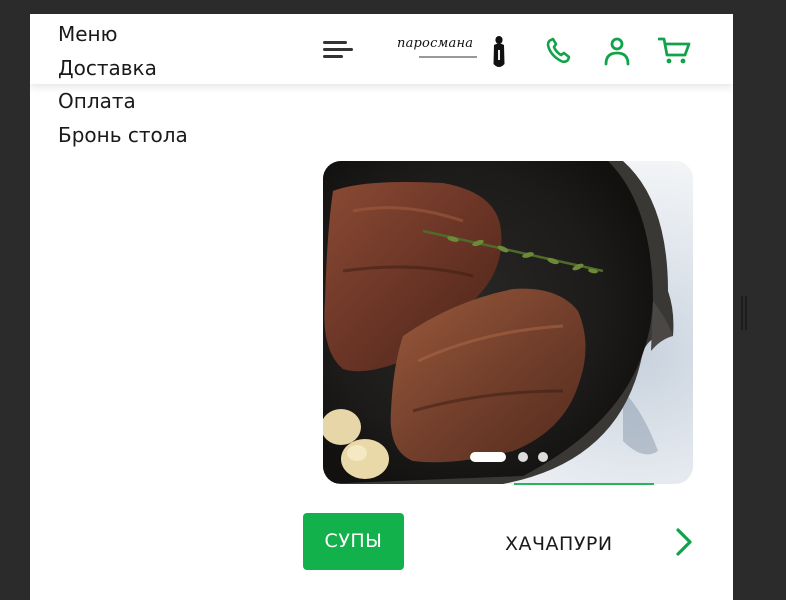  I want to click on cart-icon, so click(675, 51).